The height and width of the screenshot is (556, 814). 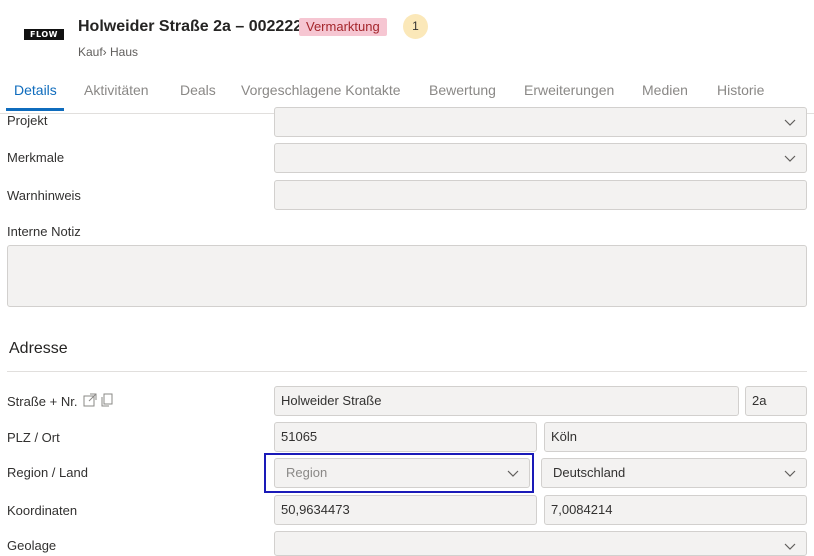 What do you see at coordinates (35, 90) in the screenshot?
I see `tab-details: Details` at bounding box center [35, 90].